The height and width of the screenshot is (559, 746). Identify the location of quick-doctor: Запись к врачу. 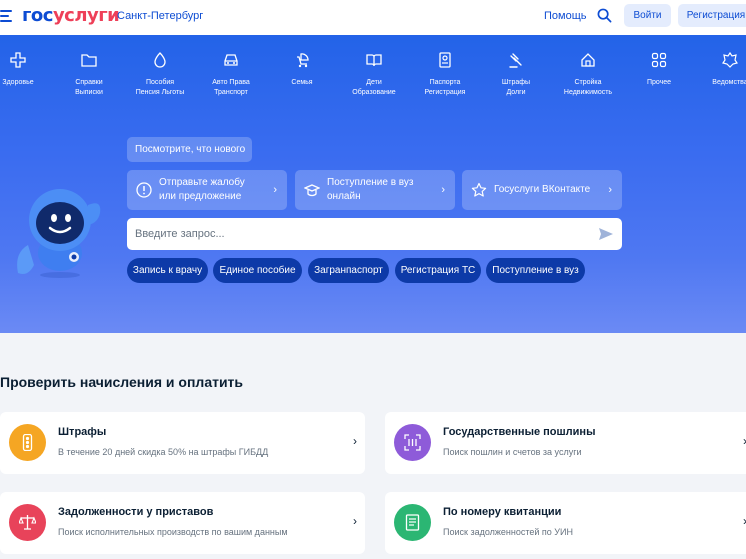
(167, 270).